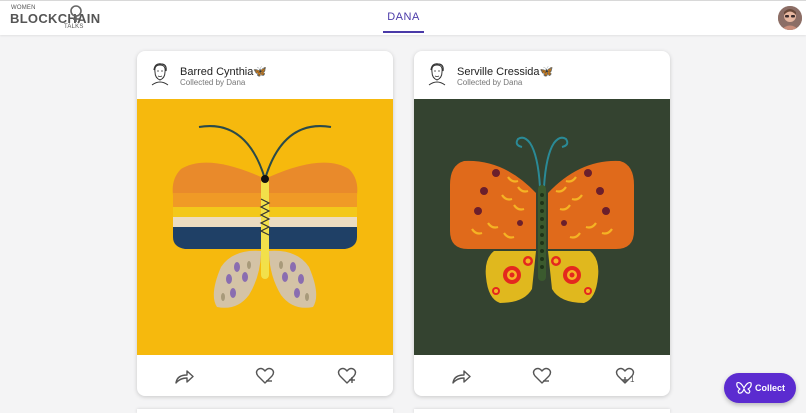  What do you see at coordinates (217, 72) in the screenshot?
I see `card-title-text: Barred Cynthia` at bounding box center [217, 72].